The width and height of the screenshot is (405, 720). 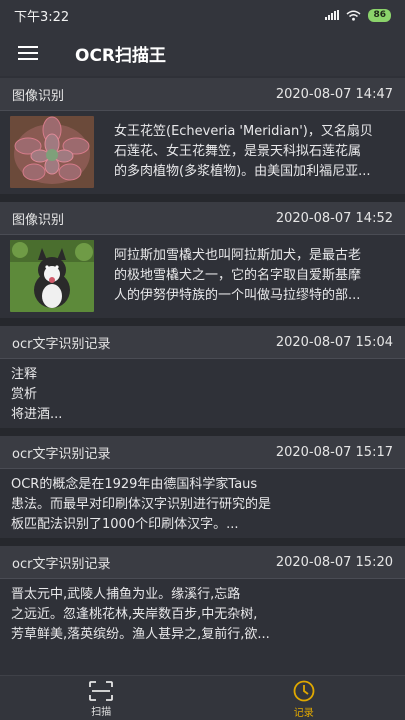 I want to click on nav-scan: 扫描, so click(x=101, y=698).